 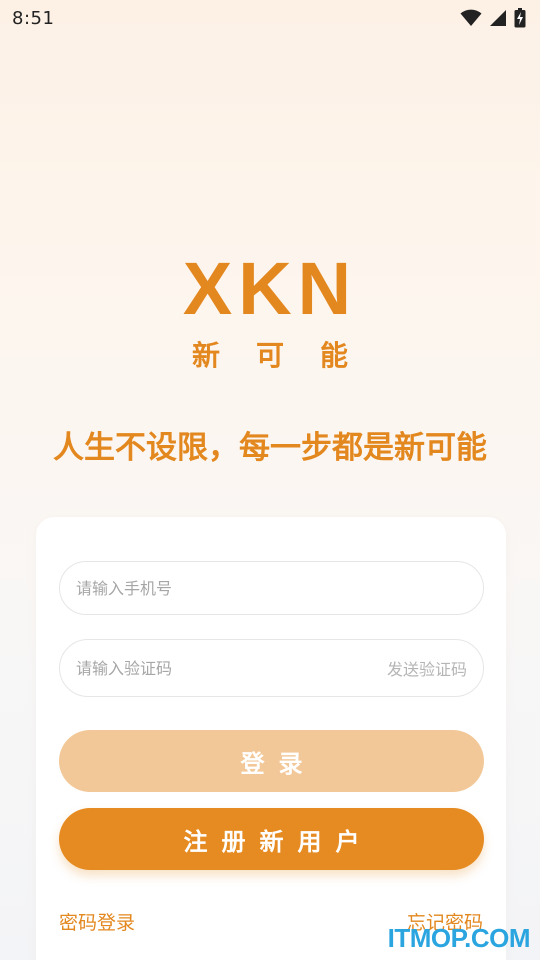 I want to click on status-icons, so click(x=493, y=18).